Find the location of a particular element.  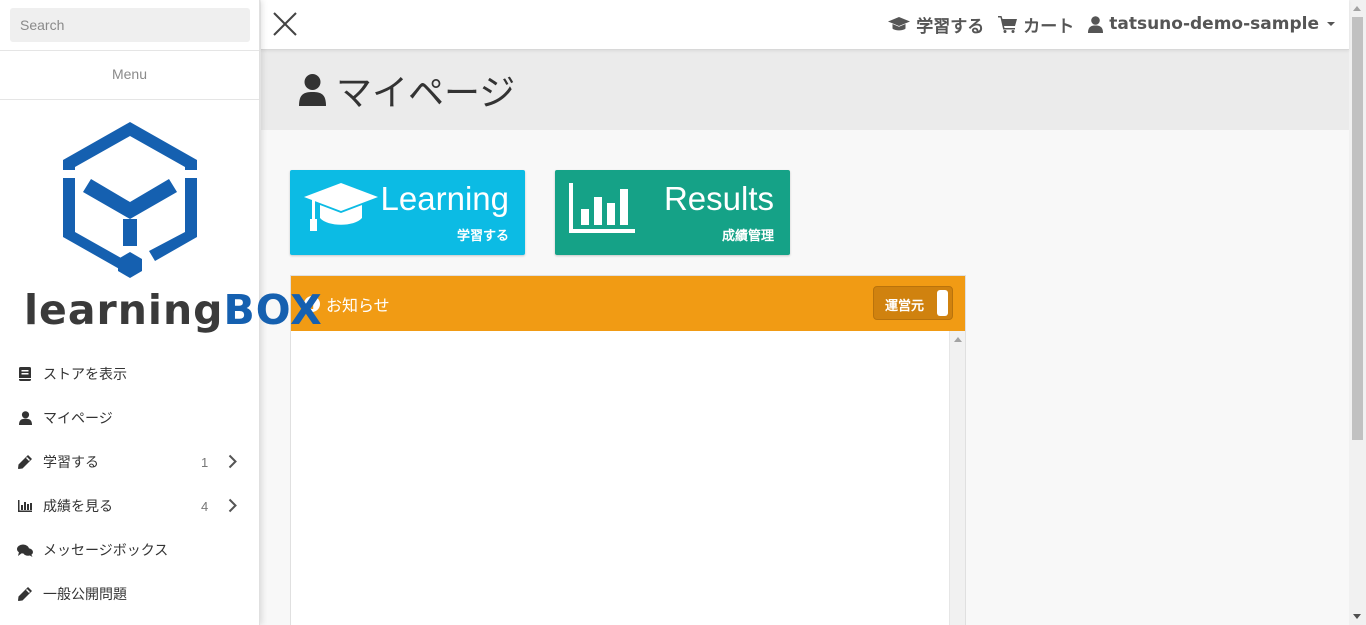

header-learn-label: 学習する is located at coordinates (950, 26).